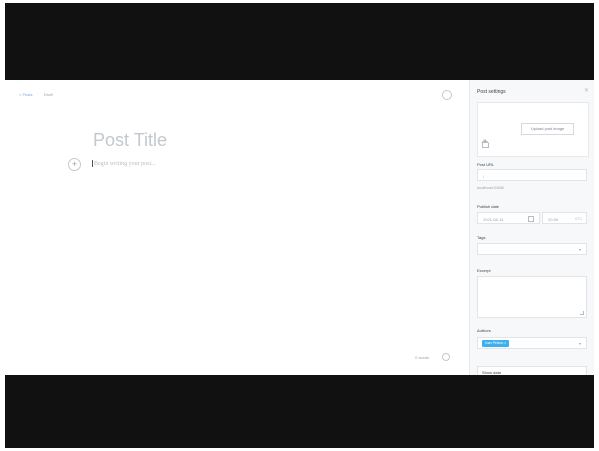  I want to click on author-chip: Ivan Petkov ×, so click(496, 343).